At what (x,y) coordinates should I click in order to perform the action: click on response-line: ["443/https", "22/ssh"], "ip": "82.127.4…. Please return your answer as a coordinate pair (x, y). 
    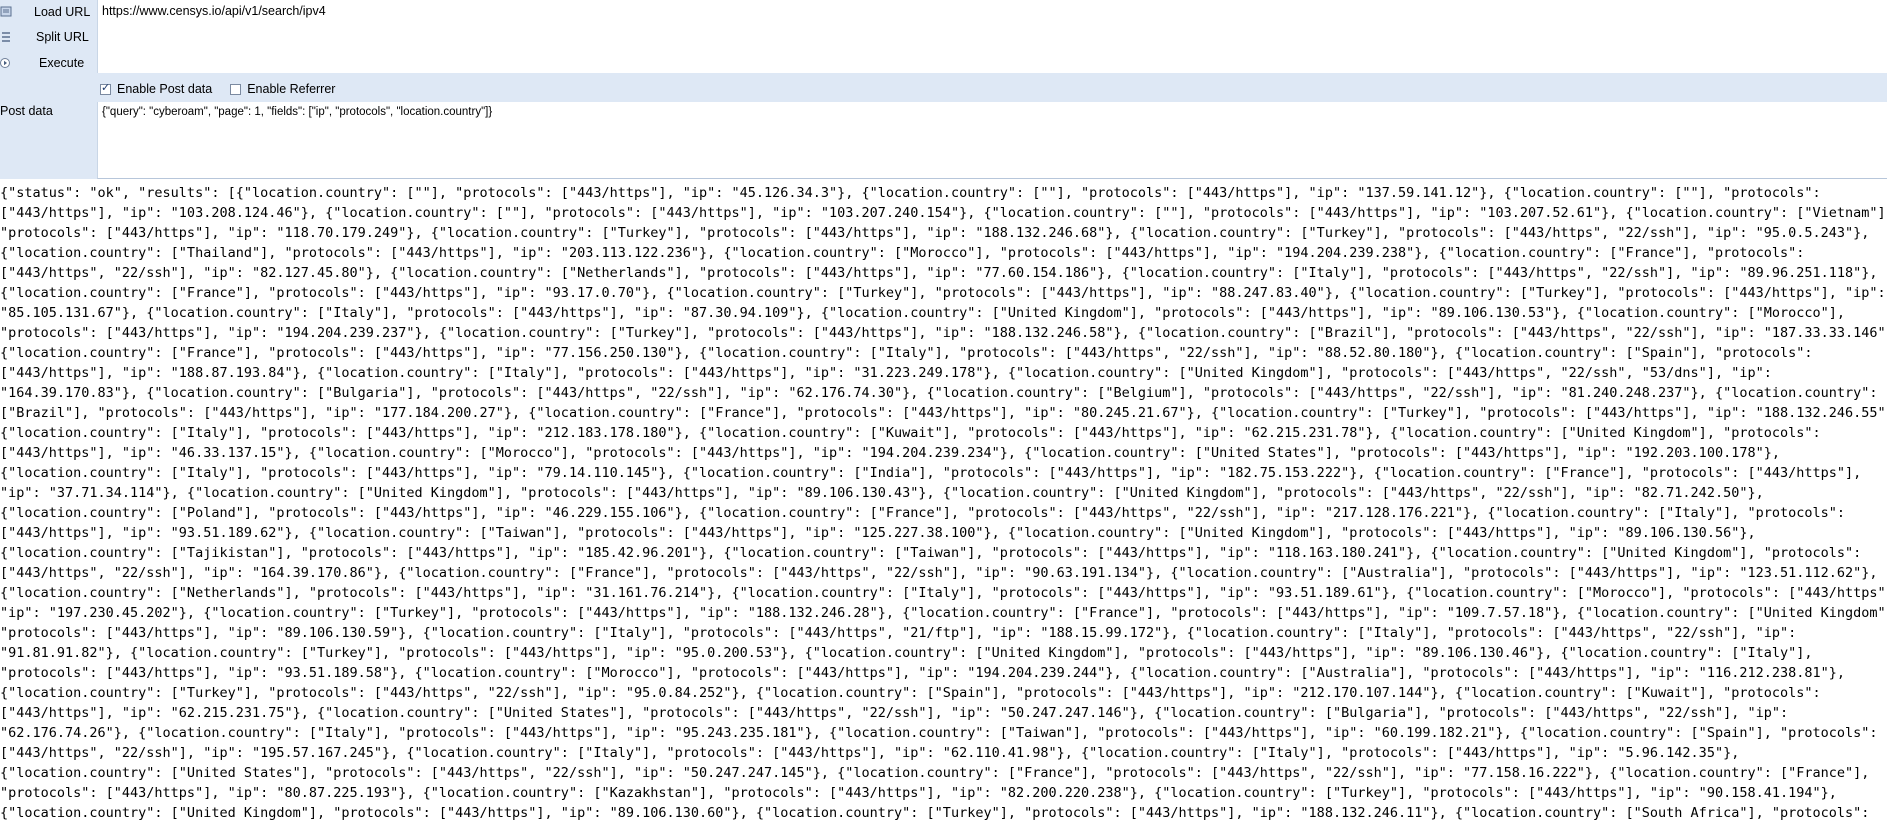
    Looking at the image, I should click on (939, 273).